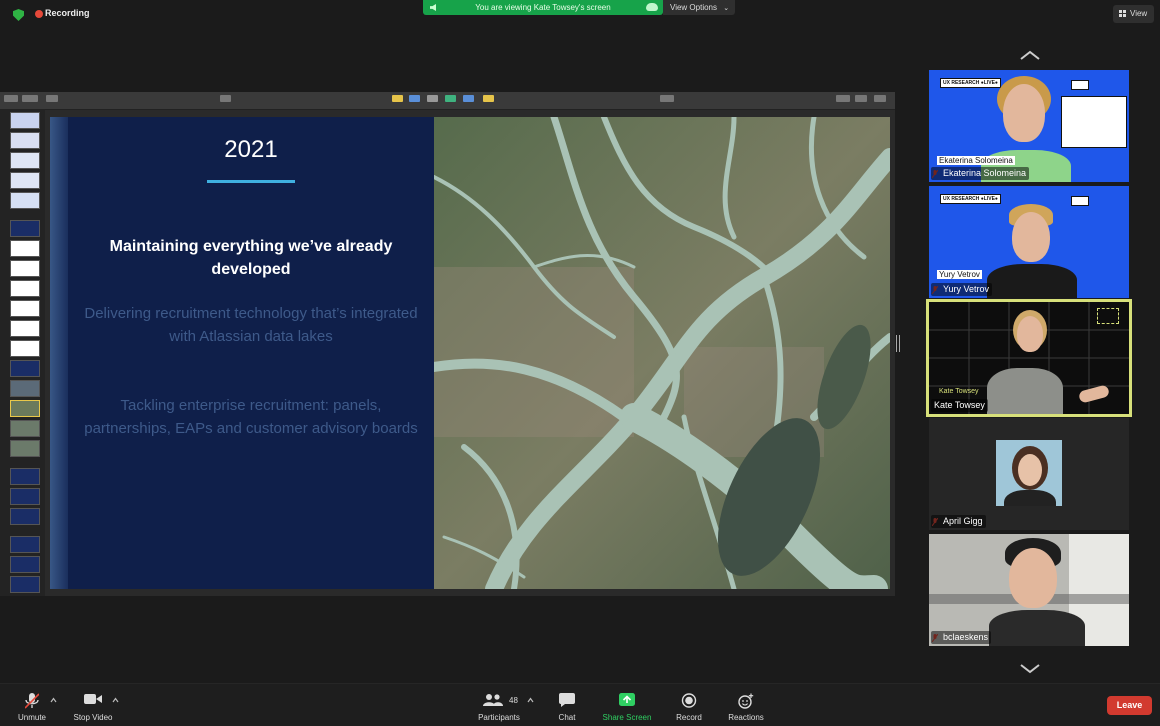 The image size is (1160, 726). Describe the element at coordinates (567, 717) in the screenshot. I see `chat-label: Chat` at that location.